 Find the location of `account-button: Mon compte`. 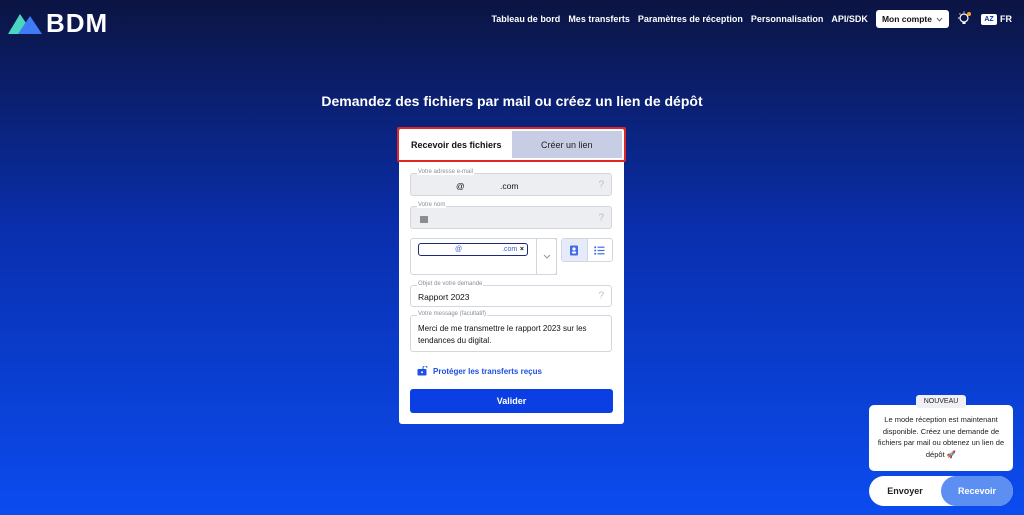

account-button: Mon compte is located at coordinates (912, 19).